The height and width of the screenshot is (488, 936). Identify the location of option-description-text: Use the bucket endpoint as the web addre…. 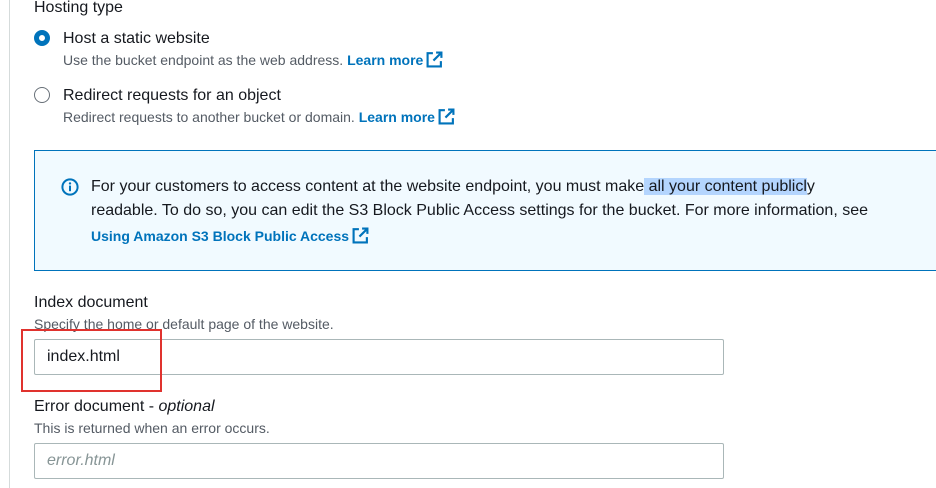
(203, 60).